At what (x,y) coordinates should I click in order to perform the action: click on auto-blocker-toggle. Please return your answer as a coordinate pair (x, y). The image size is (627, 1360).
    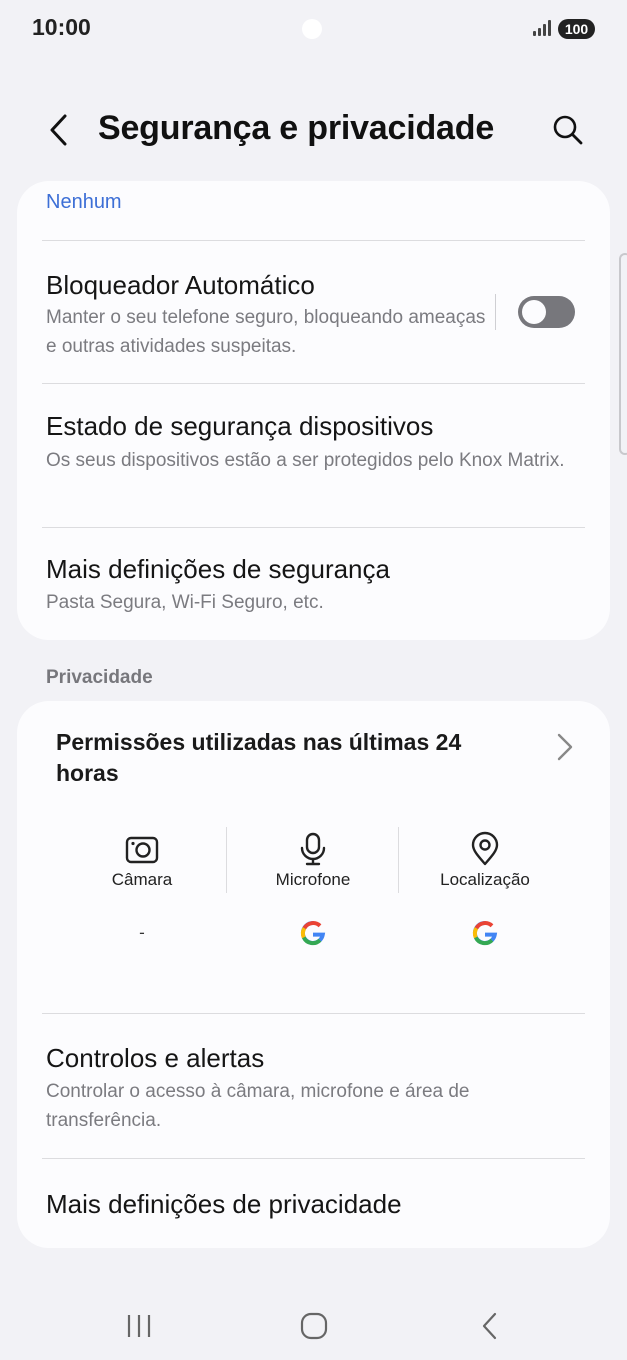
    Looking at the image, I should click on (546, 312).